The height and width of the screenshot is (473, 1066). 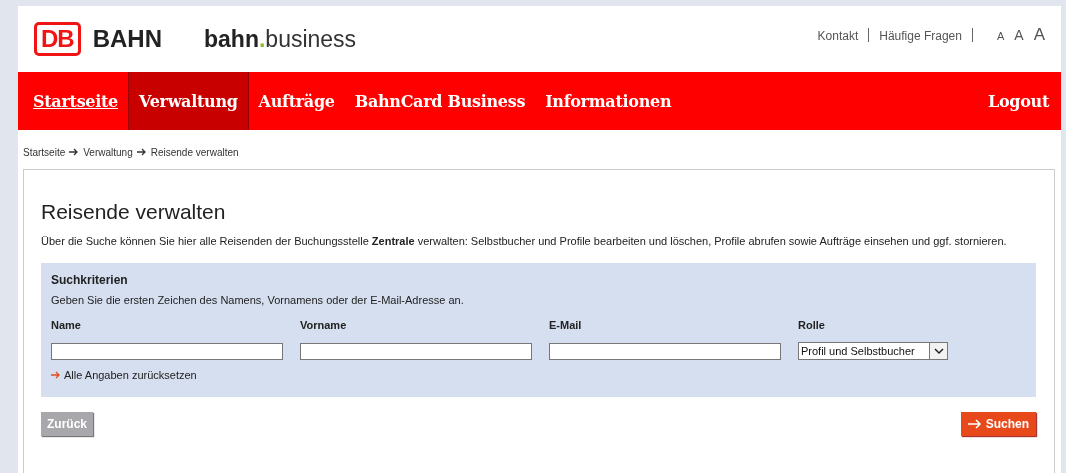 What do you see at coordinates (812, 325) in the screenshot?
I see `field-label: Rolle` at bounding box center [812, 325].